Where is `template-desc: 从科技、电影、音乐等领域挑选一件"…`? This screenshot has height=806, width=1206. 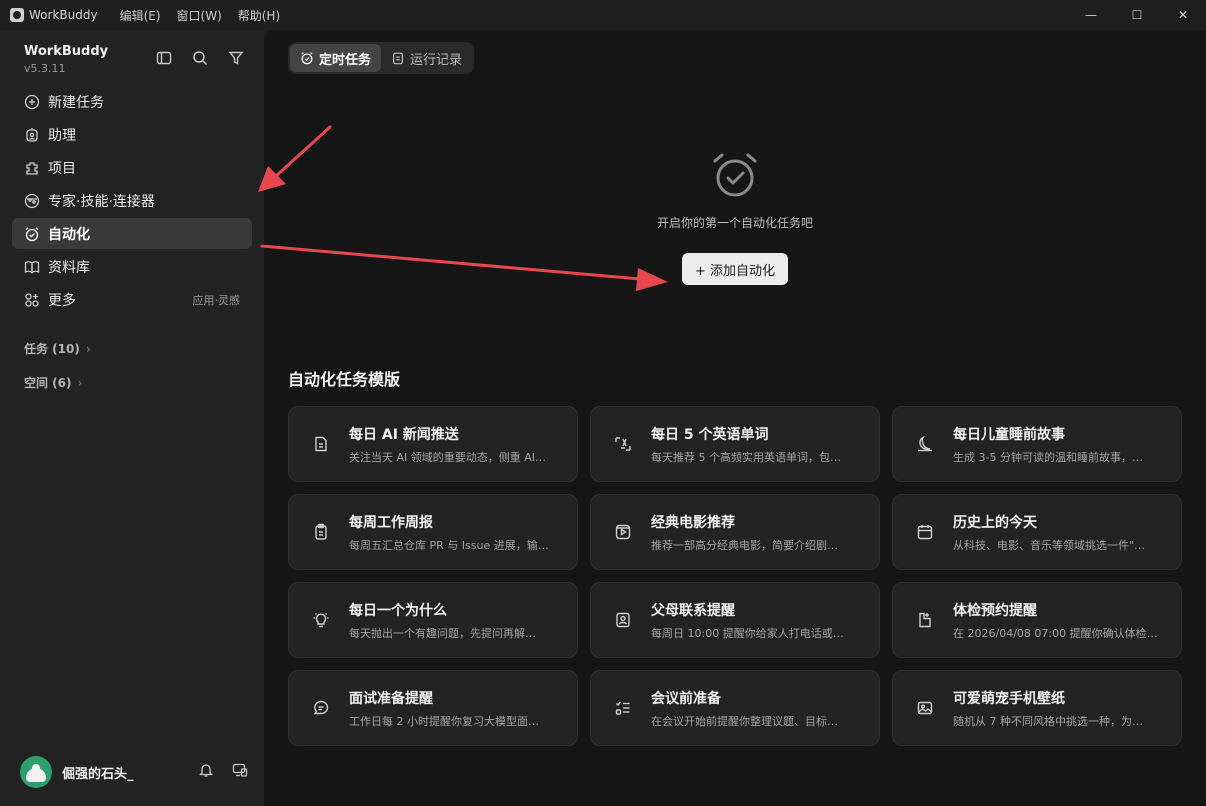
template-desc: 从科技、电影、音乐等领域挑选一件"… is located at coordinates (1049, 545).